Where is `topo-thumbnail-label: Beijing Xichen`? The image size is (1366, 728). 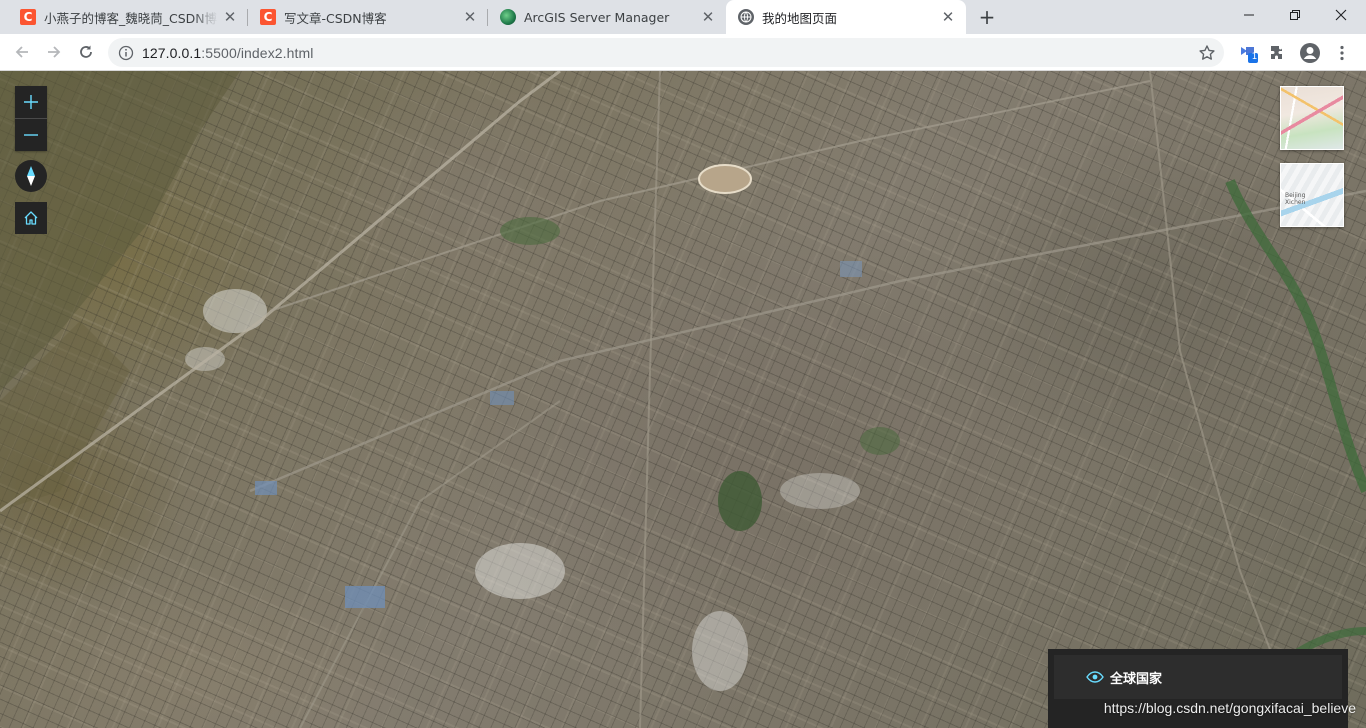 topo-thumbnail-label: Beijing Xichen is located at coordinates (1295, 199).